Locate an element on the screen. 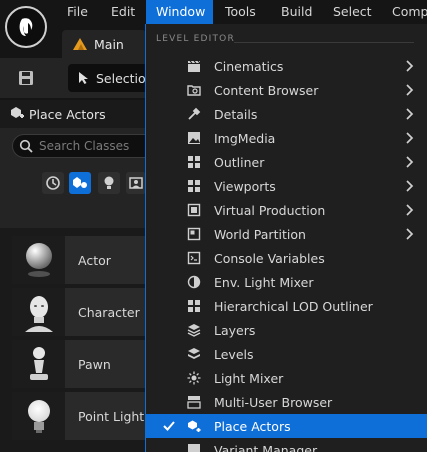 The image size is (427, 452). menu-item-label: Light Mixer is located at coordinates (249, 378).